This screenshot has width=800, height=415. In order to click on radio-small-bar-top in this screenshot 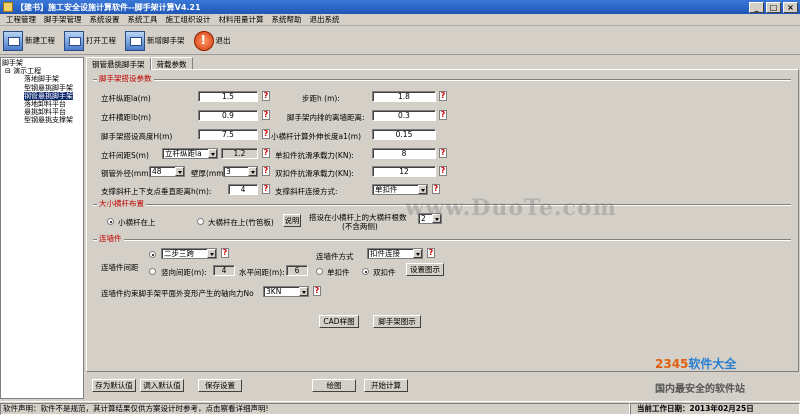, I will do `click(110, 221)`.